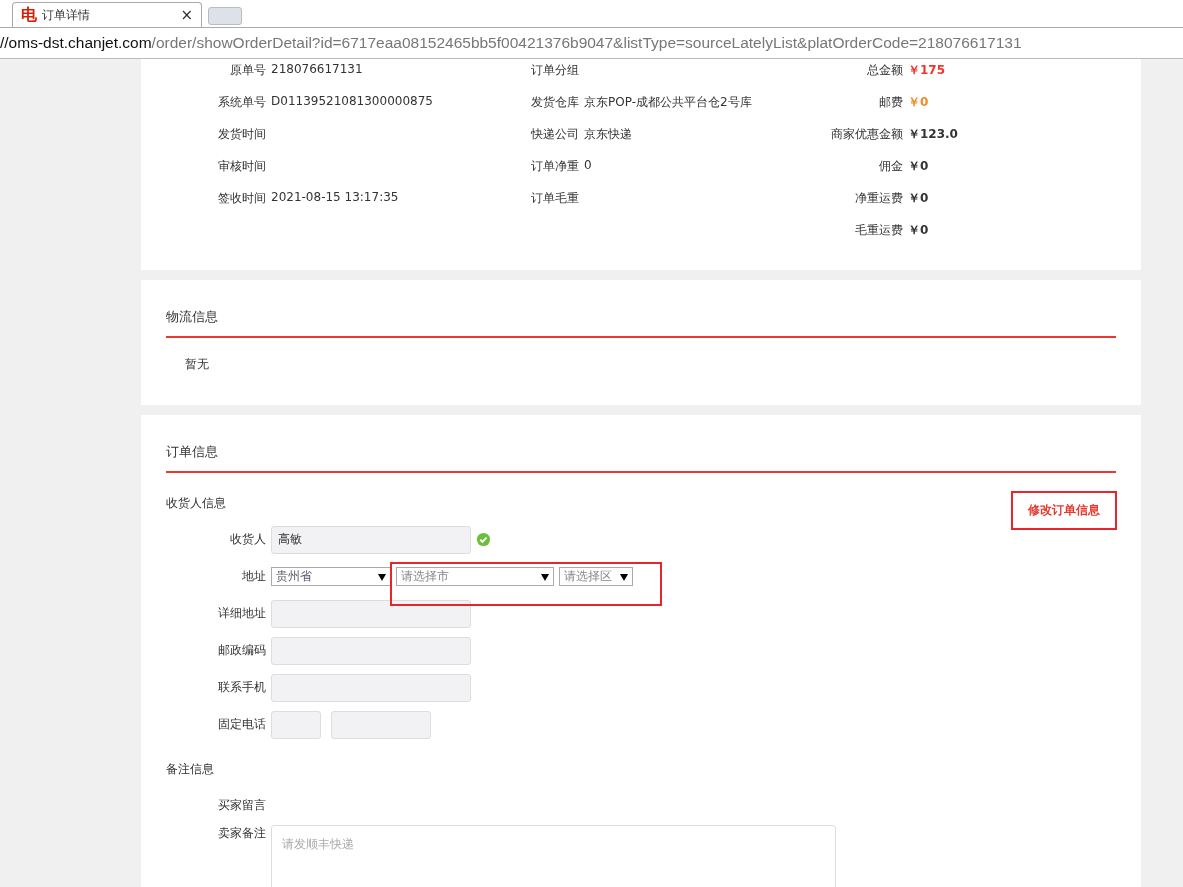  What do you see at coordinates (241, 687) in the screenshot?
I see `field-label: 联系手机` at bounding box center [241, 687].